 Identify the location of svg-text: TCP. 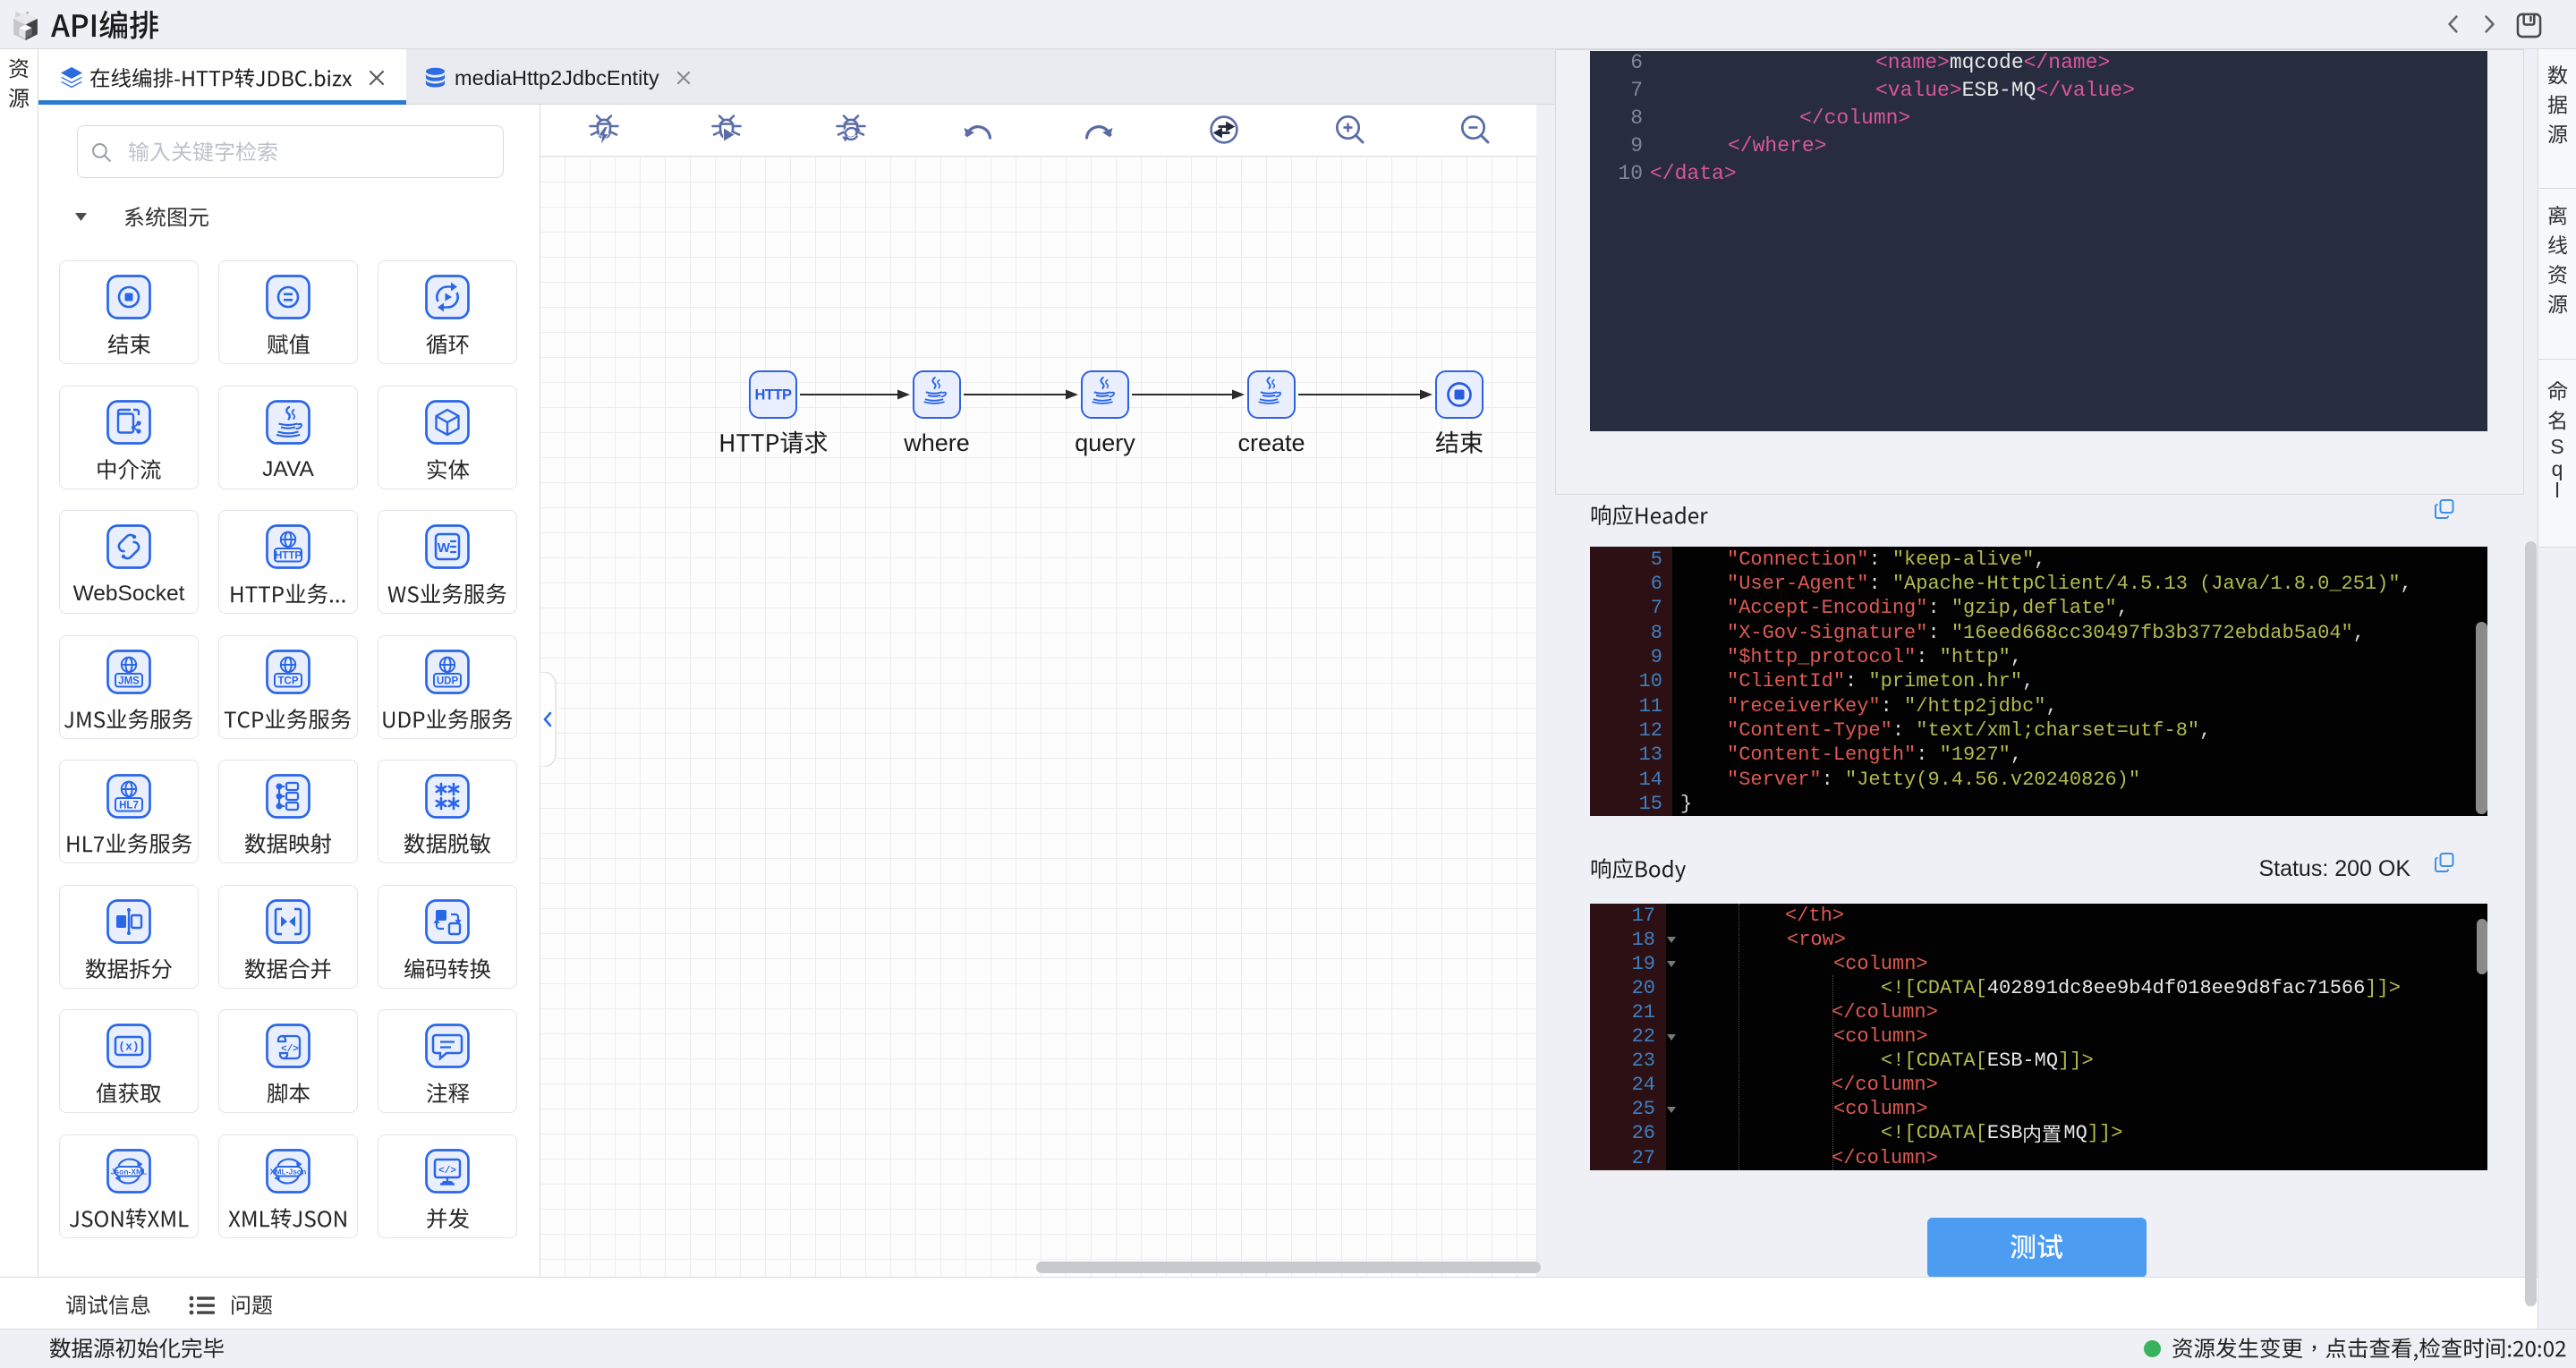
(288, 681).